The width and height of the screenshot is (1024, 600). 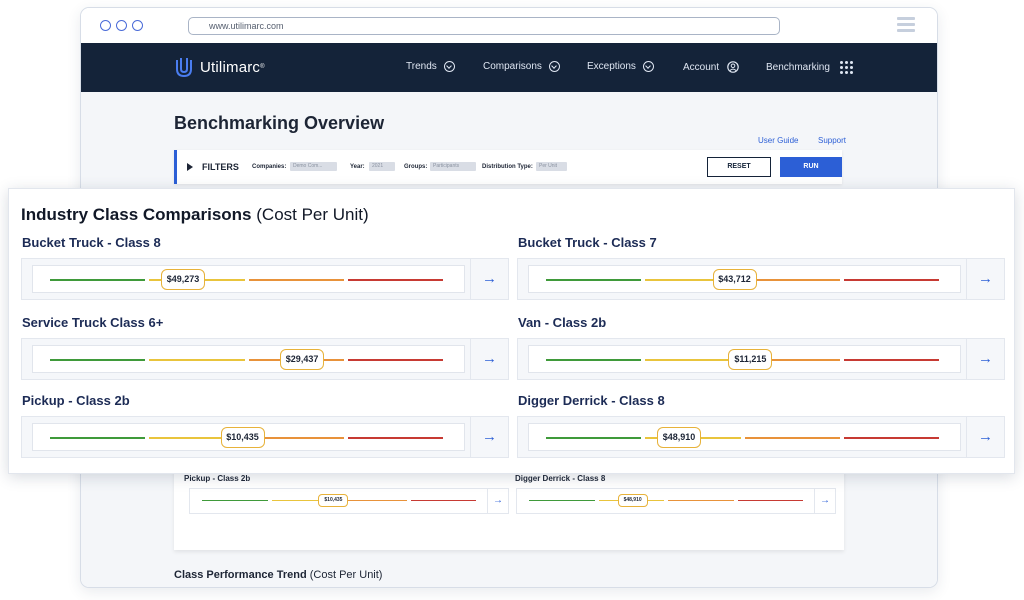 What do you see at coordinates (744, 359) in the screenshot?
I see `distribution-bar: $11,215` at bounding box center [744, 359].